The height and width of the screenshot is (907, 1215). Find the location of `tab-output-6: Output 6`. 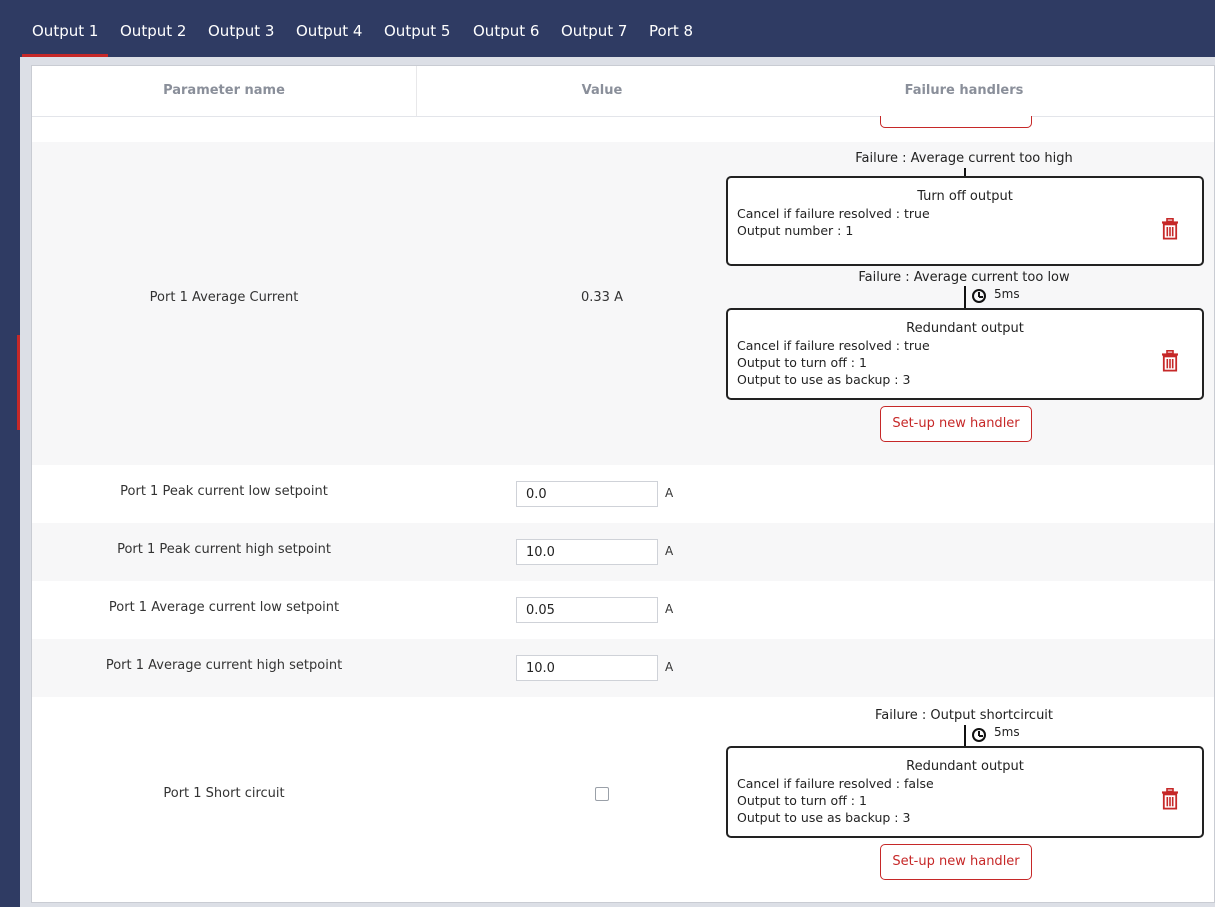

tab-output-6: Output 6 is located at coordinates (506, 28).